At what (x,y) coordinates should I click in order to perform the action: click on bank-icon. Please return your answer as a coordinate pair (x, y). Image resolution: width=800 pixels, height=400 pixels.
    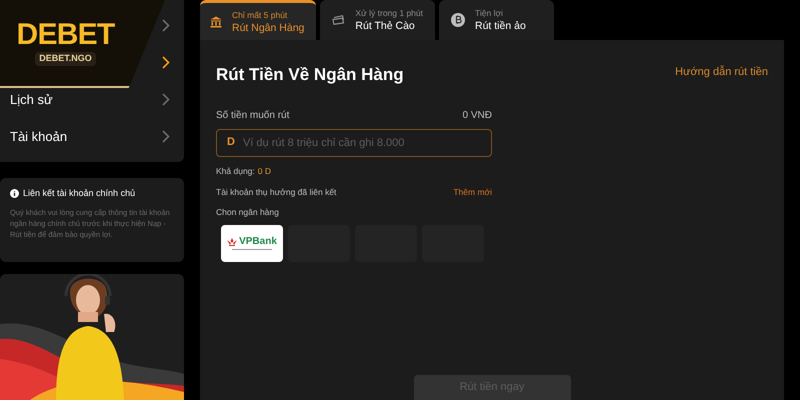
    Looking at the image, I should click on (216, 22).